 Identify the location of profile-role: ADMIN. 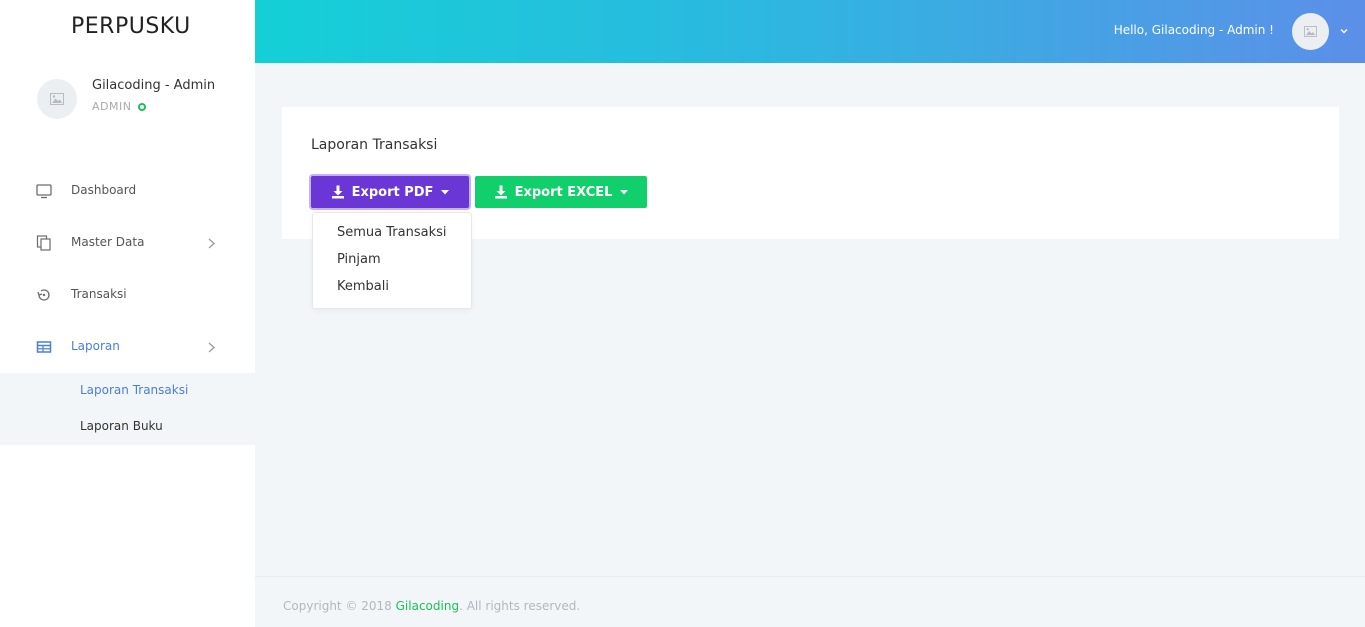
(119, 106).